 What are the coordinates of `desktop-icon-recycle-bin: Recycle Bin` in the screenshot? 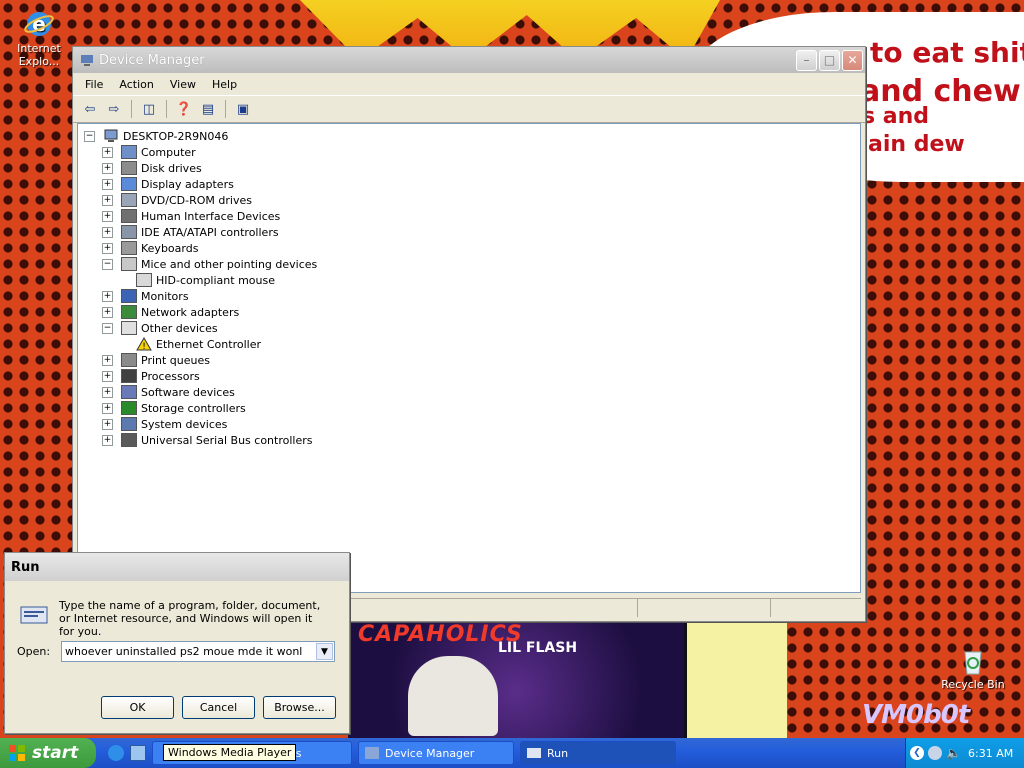 It's located at (973, 667).